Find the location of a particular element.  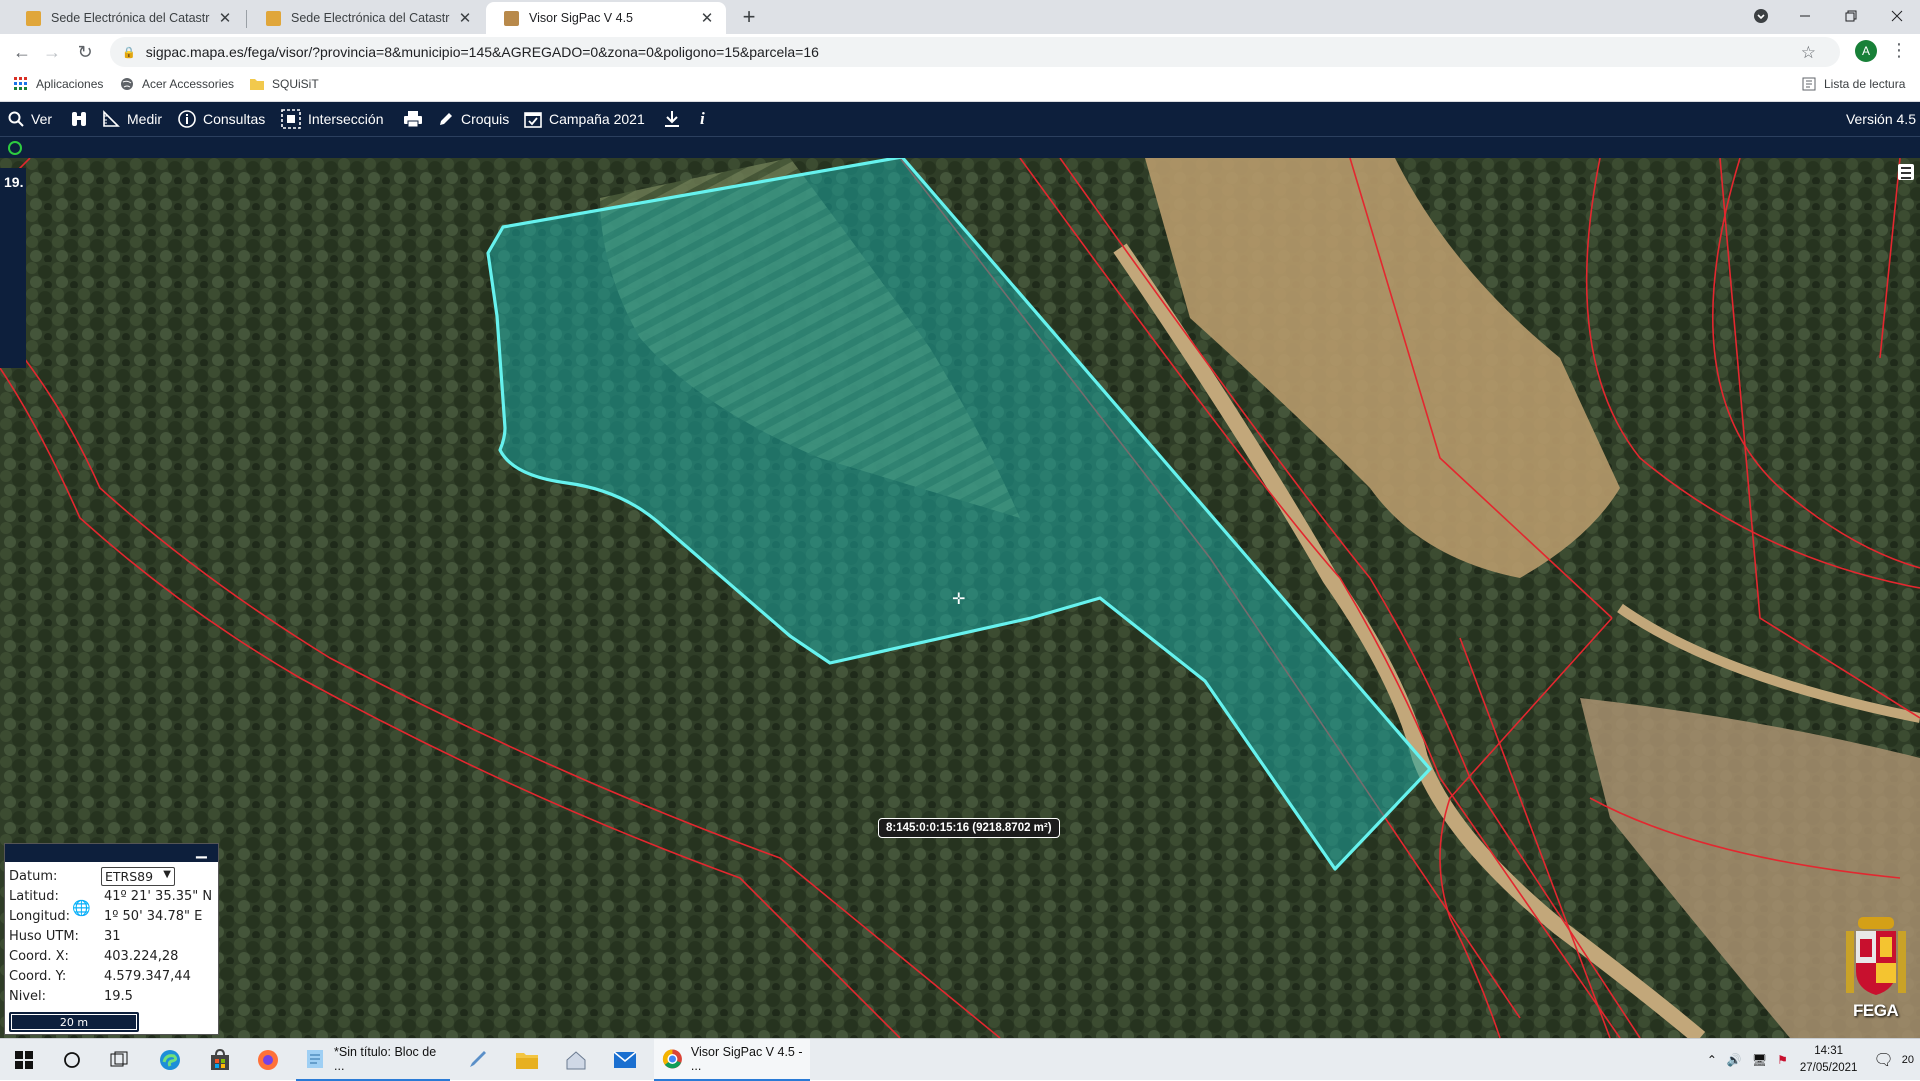

bookmark-acer: Acer Accessories is located at coordinates (177, 84).